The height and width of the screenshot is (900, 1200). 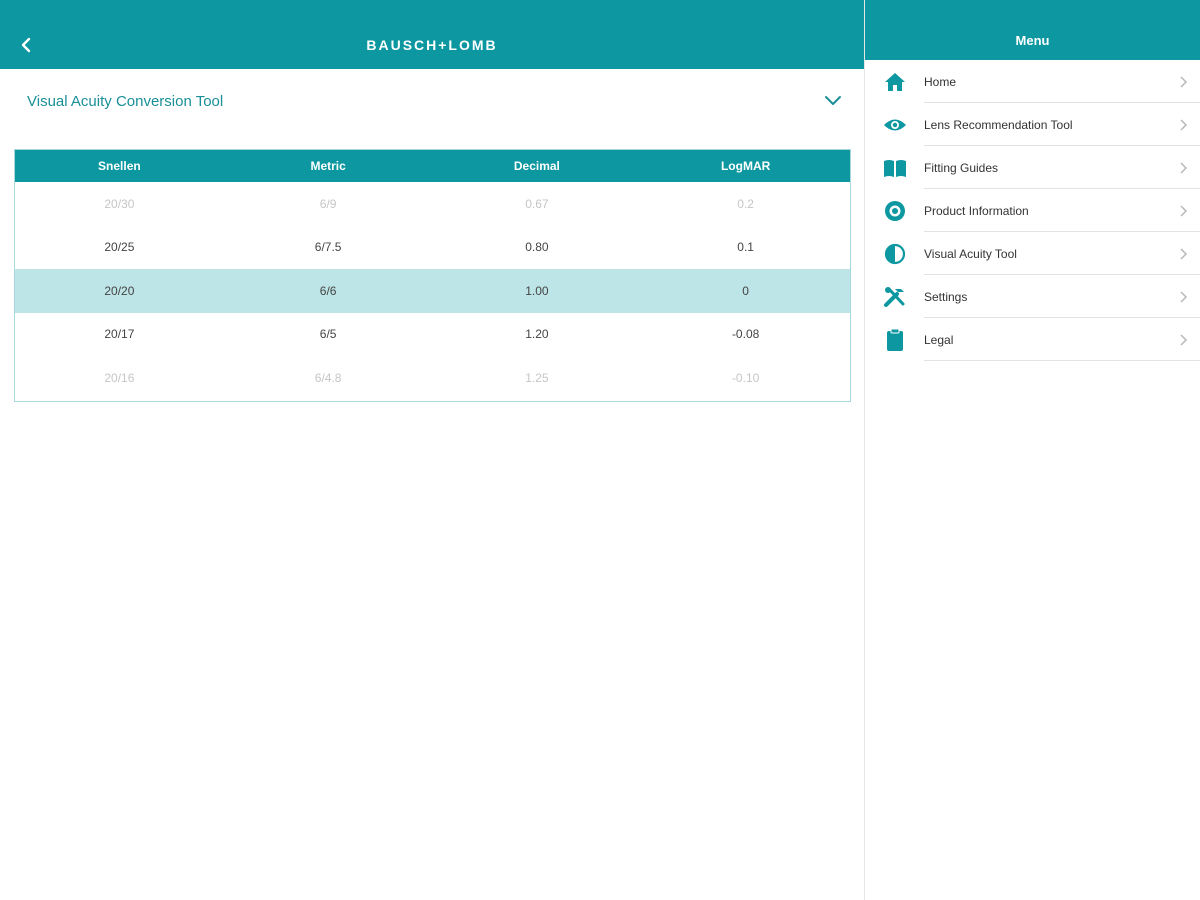 I want to click on cell-decimal: 0.80, so click(x=537, y=247).